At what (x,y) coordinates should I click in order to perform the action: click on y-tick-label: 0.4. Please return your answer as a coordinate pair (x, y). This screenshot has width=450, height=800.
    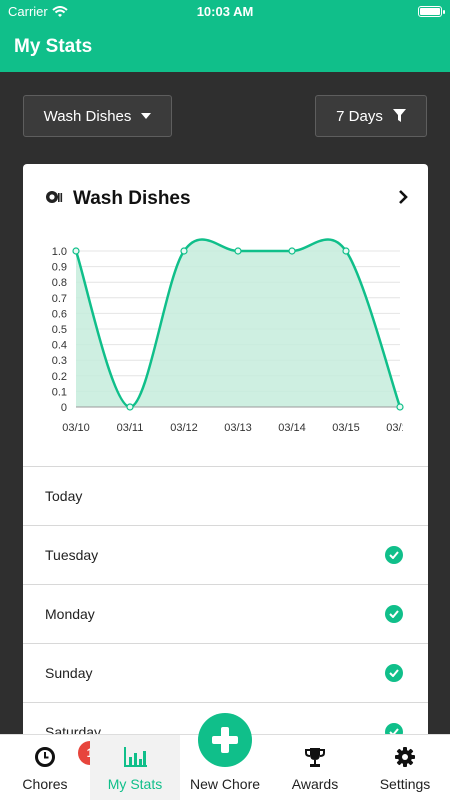
    Looking at the image, I should click on (59, 346).